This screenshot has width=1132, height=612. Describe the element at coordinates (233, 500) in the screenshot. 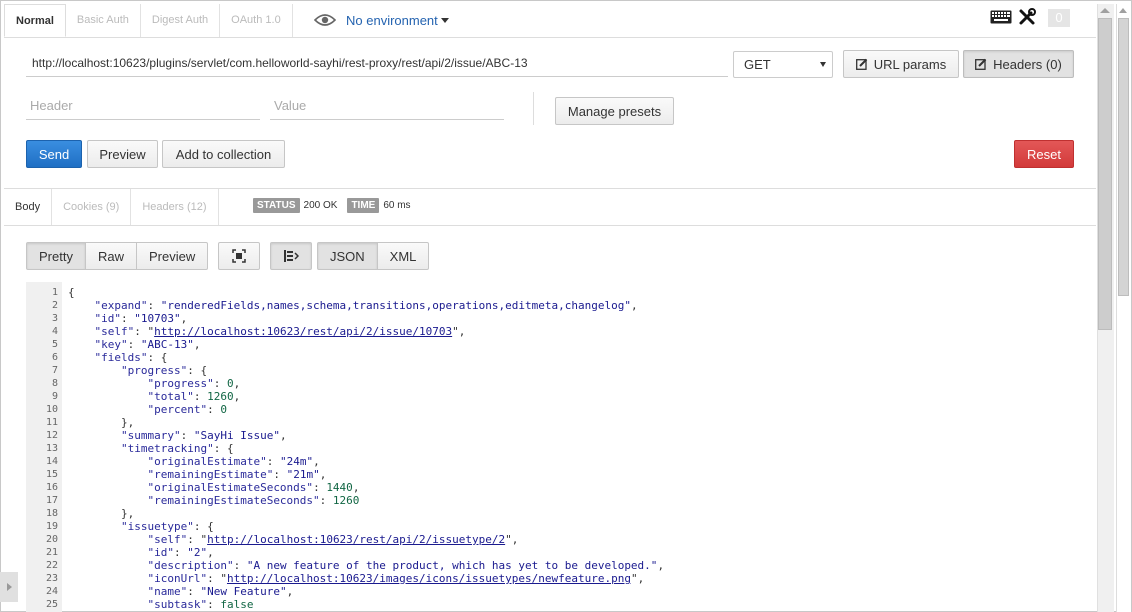

I see `code-token: "remainingEstimateSeconds"` at that location.